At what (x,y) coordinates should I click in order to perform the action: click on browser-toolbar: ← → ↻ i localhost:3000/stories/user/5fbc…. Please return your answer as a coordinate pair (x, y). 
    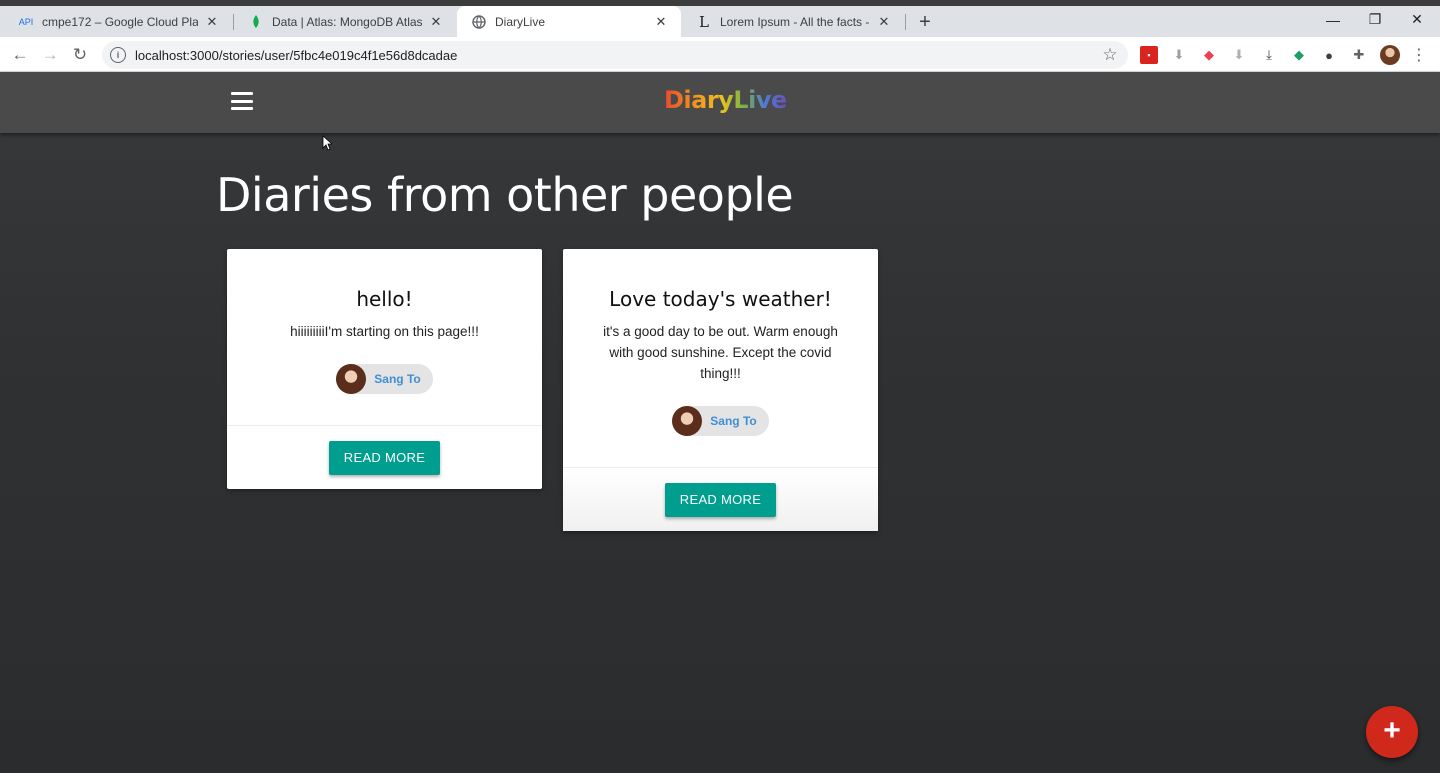
    Looking at the image, I should click on (720, 54).